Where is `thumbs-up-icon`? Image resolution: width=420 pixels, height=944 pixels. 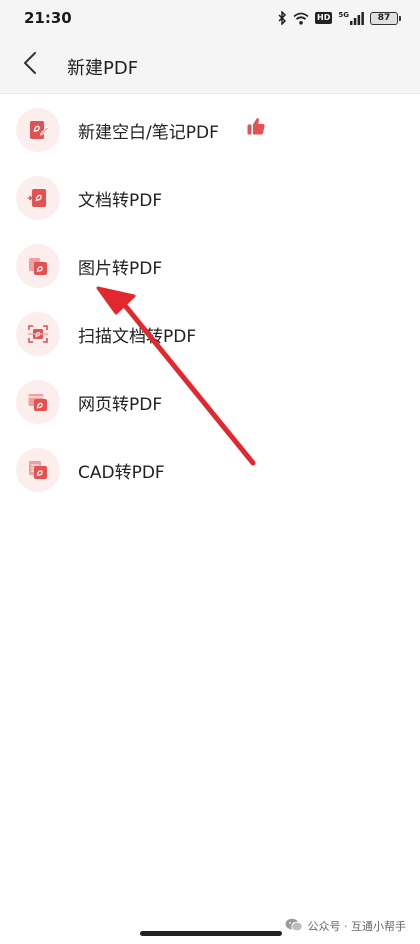
thumbs-up-icon is located at coordinates (256, 128).